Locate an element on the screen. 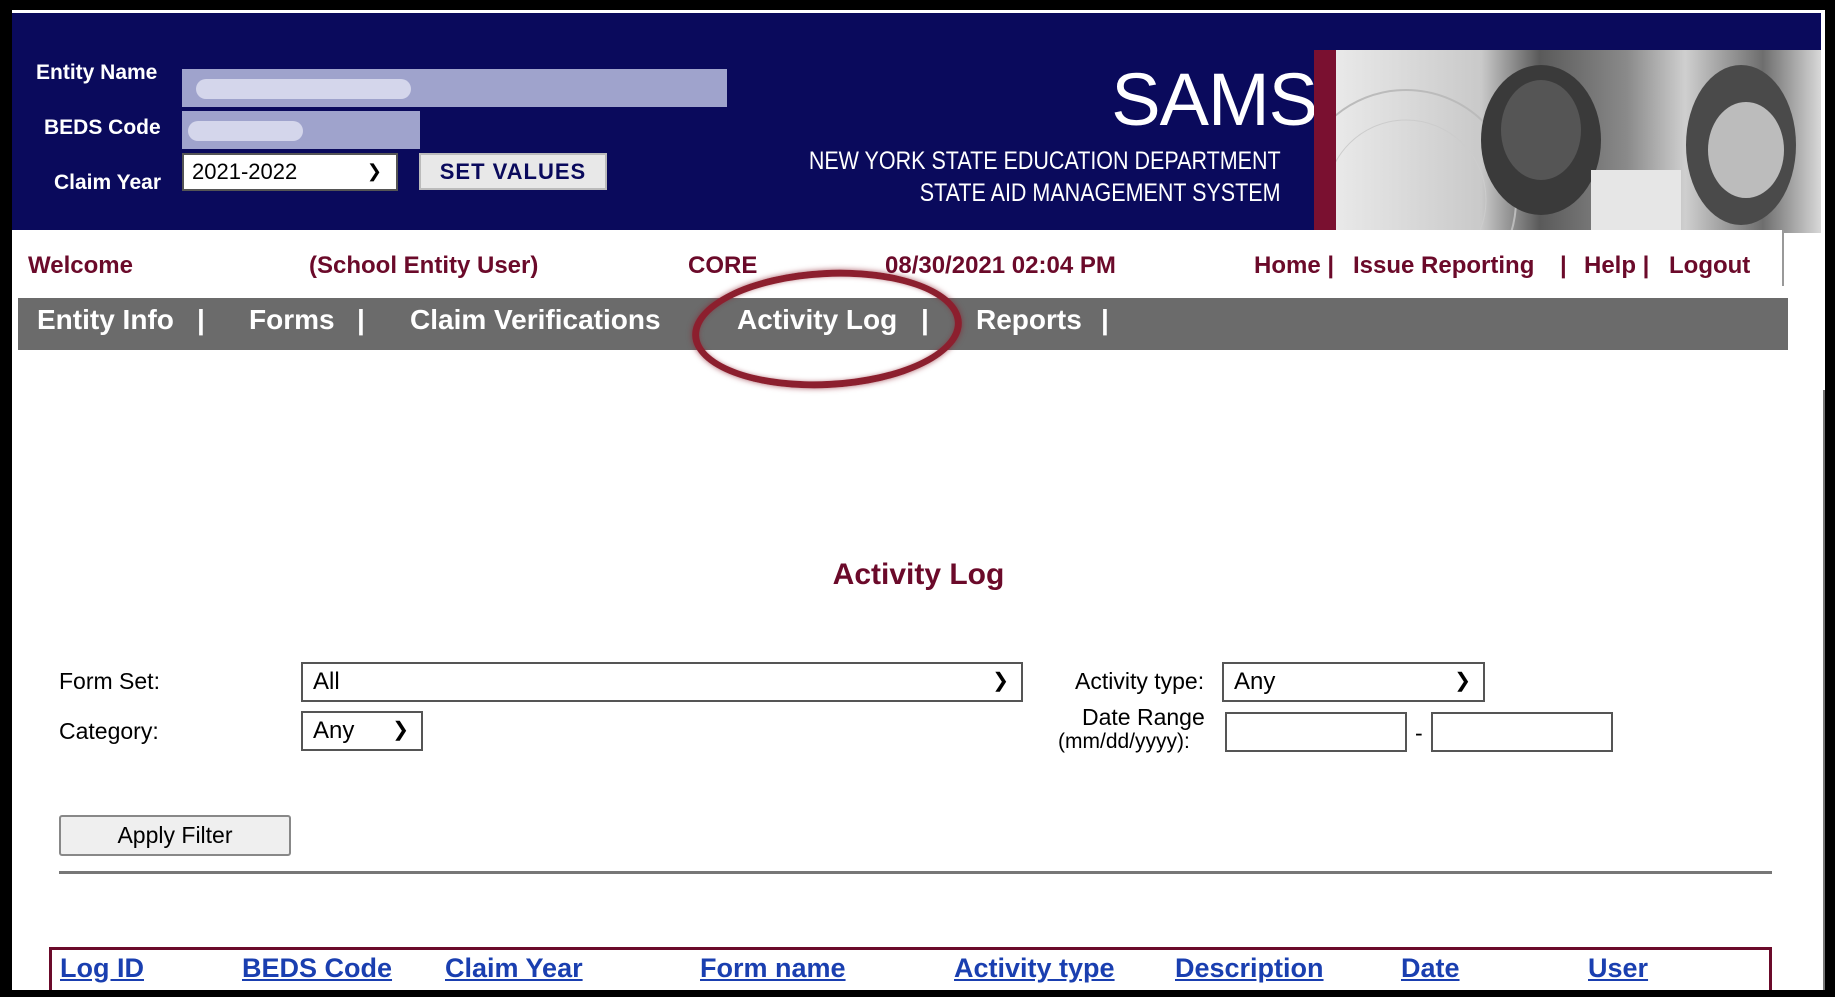  entity-name-field is located at coordinates (454, 88).